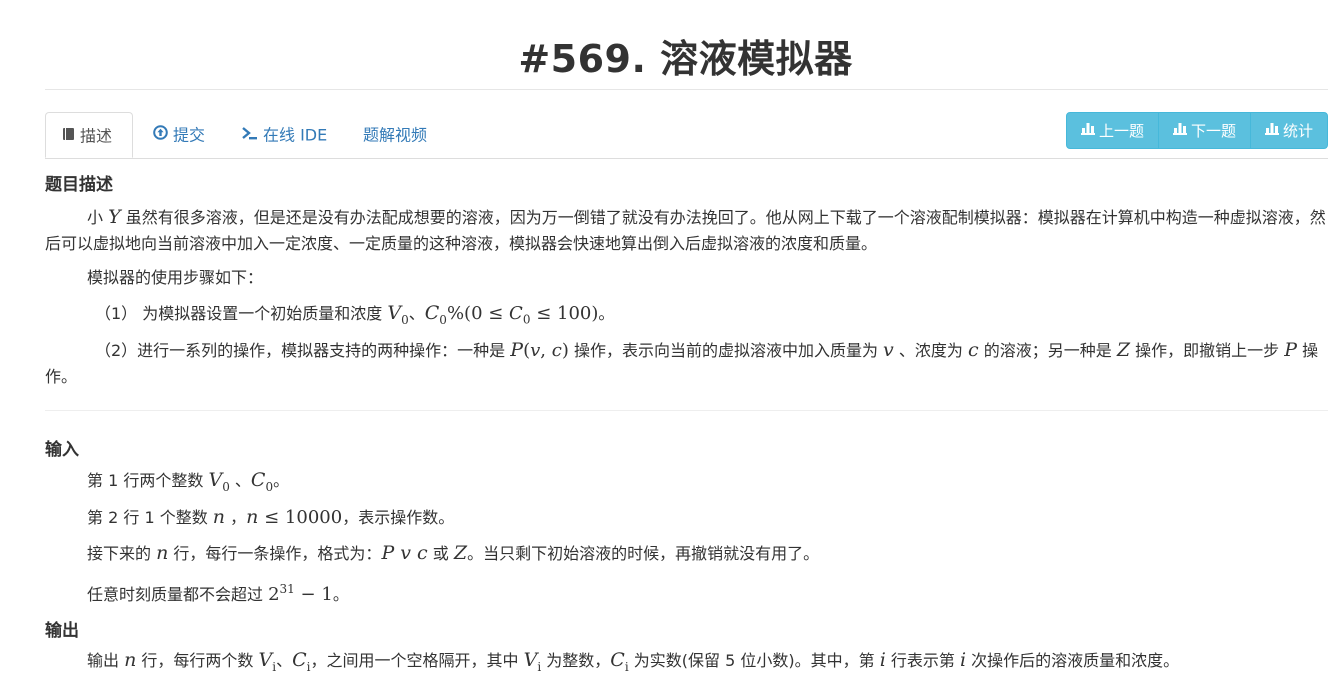 This screenshot has height=681, width=1341. Describe the element at coordinates (340, 594) in the screenshot. I see `input-l4-end: 。` at that location.